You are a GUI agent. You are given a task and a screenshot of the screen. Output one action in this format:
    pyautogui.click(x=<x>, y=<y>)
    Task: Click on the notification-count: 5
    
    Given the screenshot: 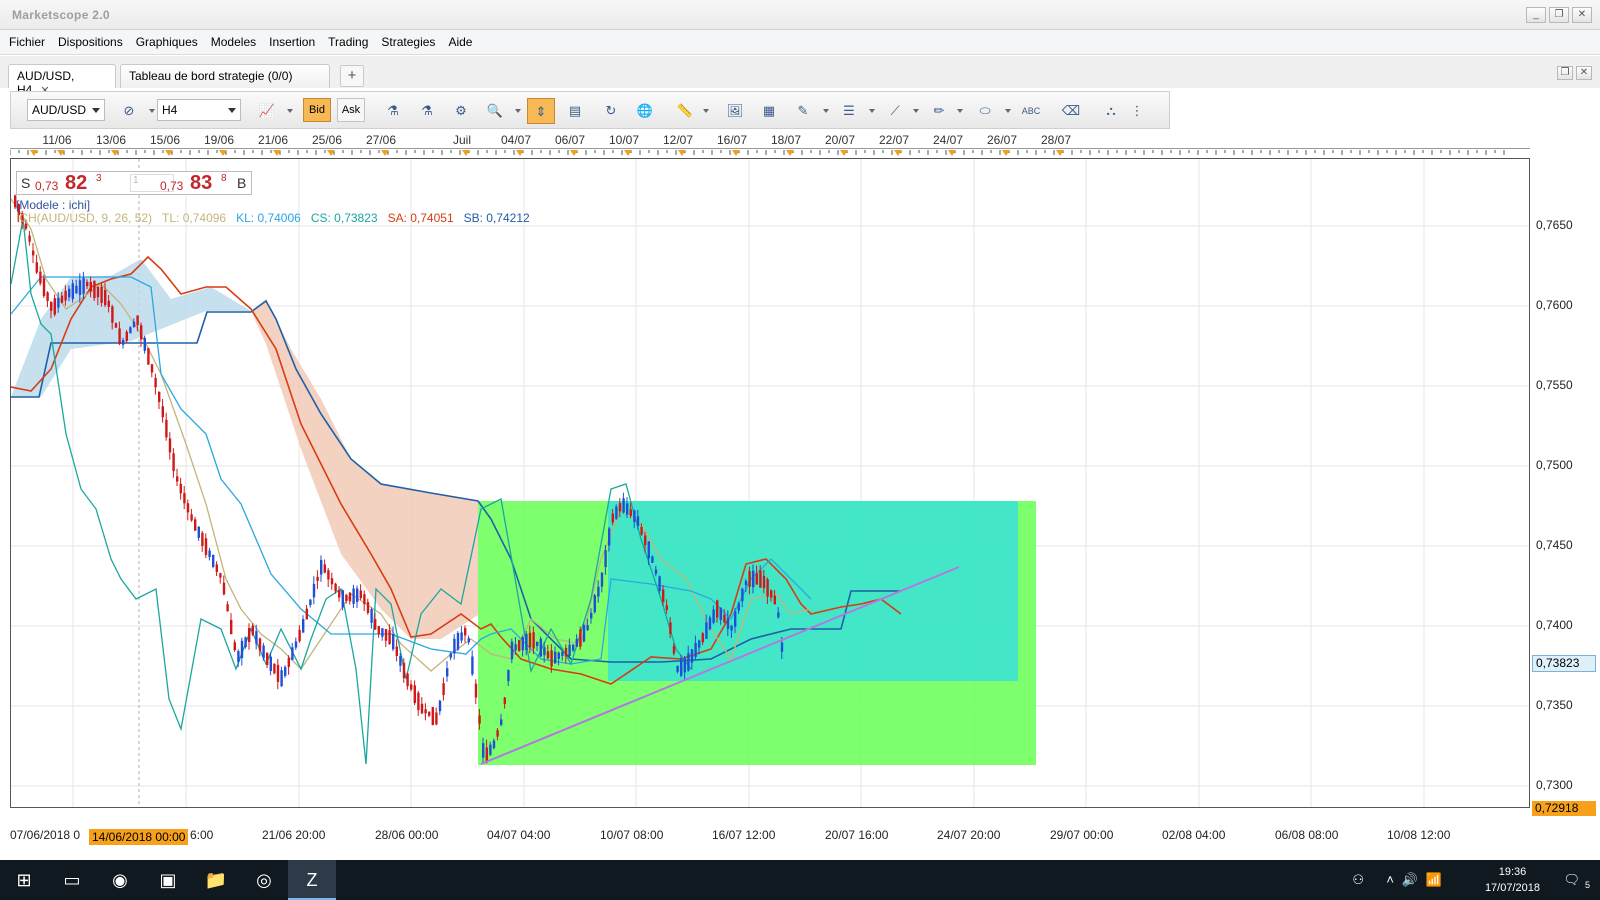 What is the action you would take?
    pyautogui.click(x=1587, y=885)
    